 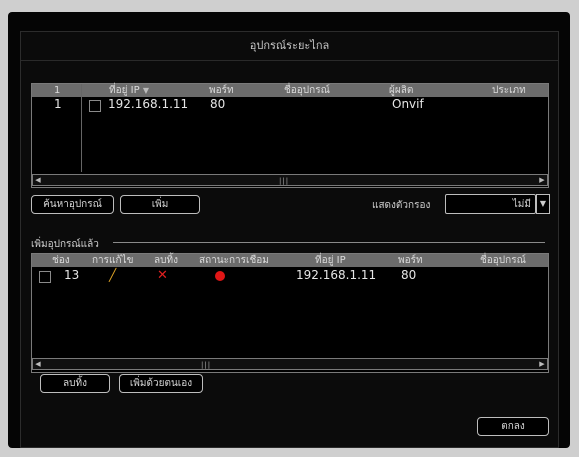 I want to click on section-title-added-devices: เพิ่มอุปกรณ์แล้ว, so click(x=65, y=244).